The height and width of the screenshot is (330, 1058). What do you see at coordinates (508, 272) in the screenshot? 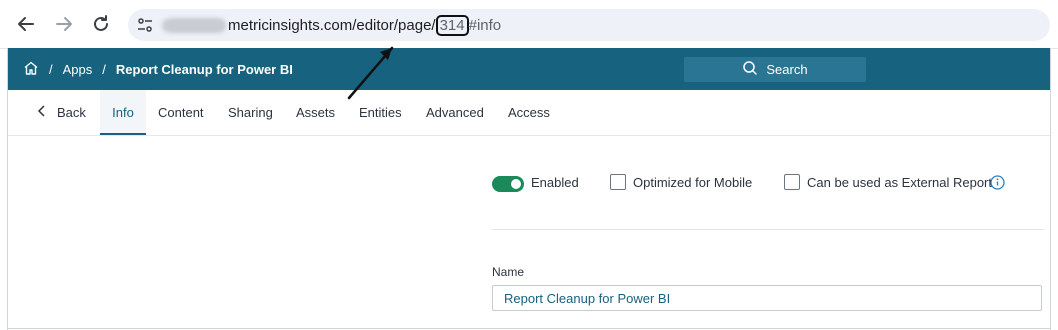
I see `name-label: Name` at bounding box center [508, 272].